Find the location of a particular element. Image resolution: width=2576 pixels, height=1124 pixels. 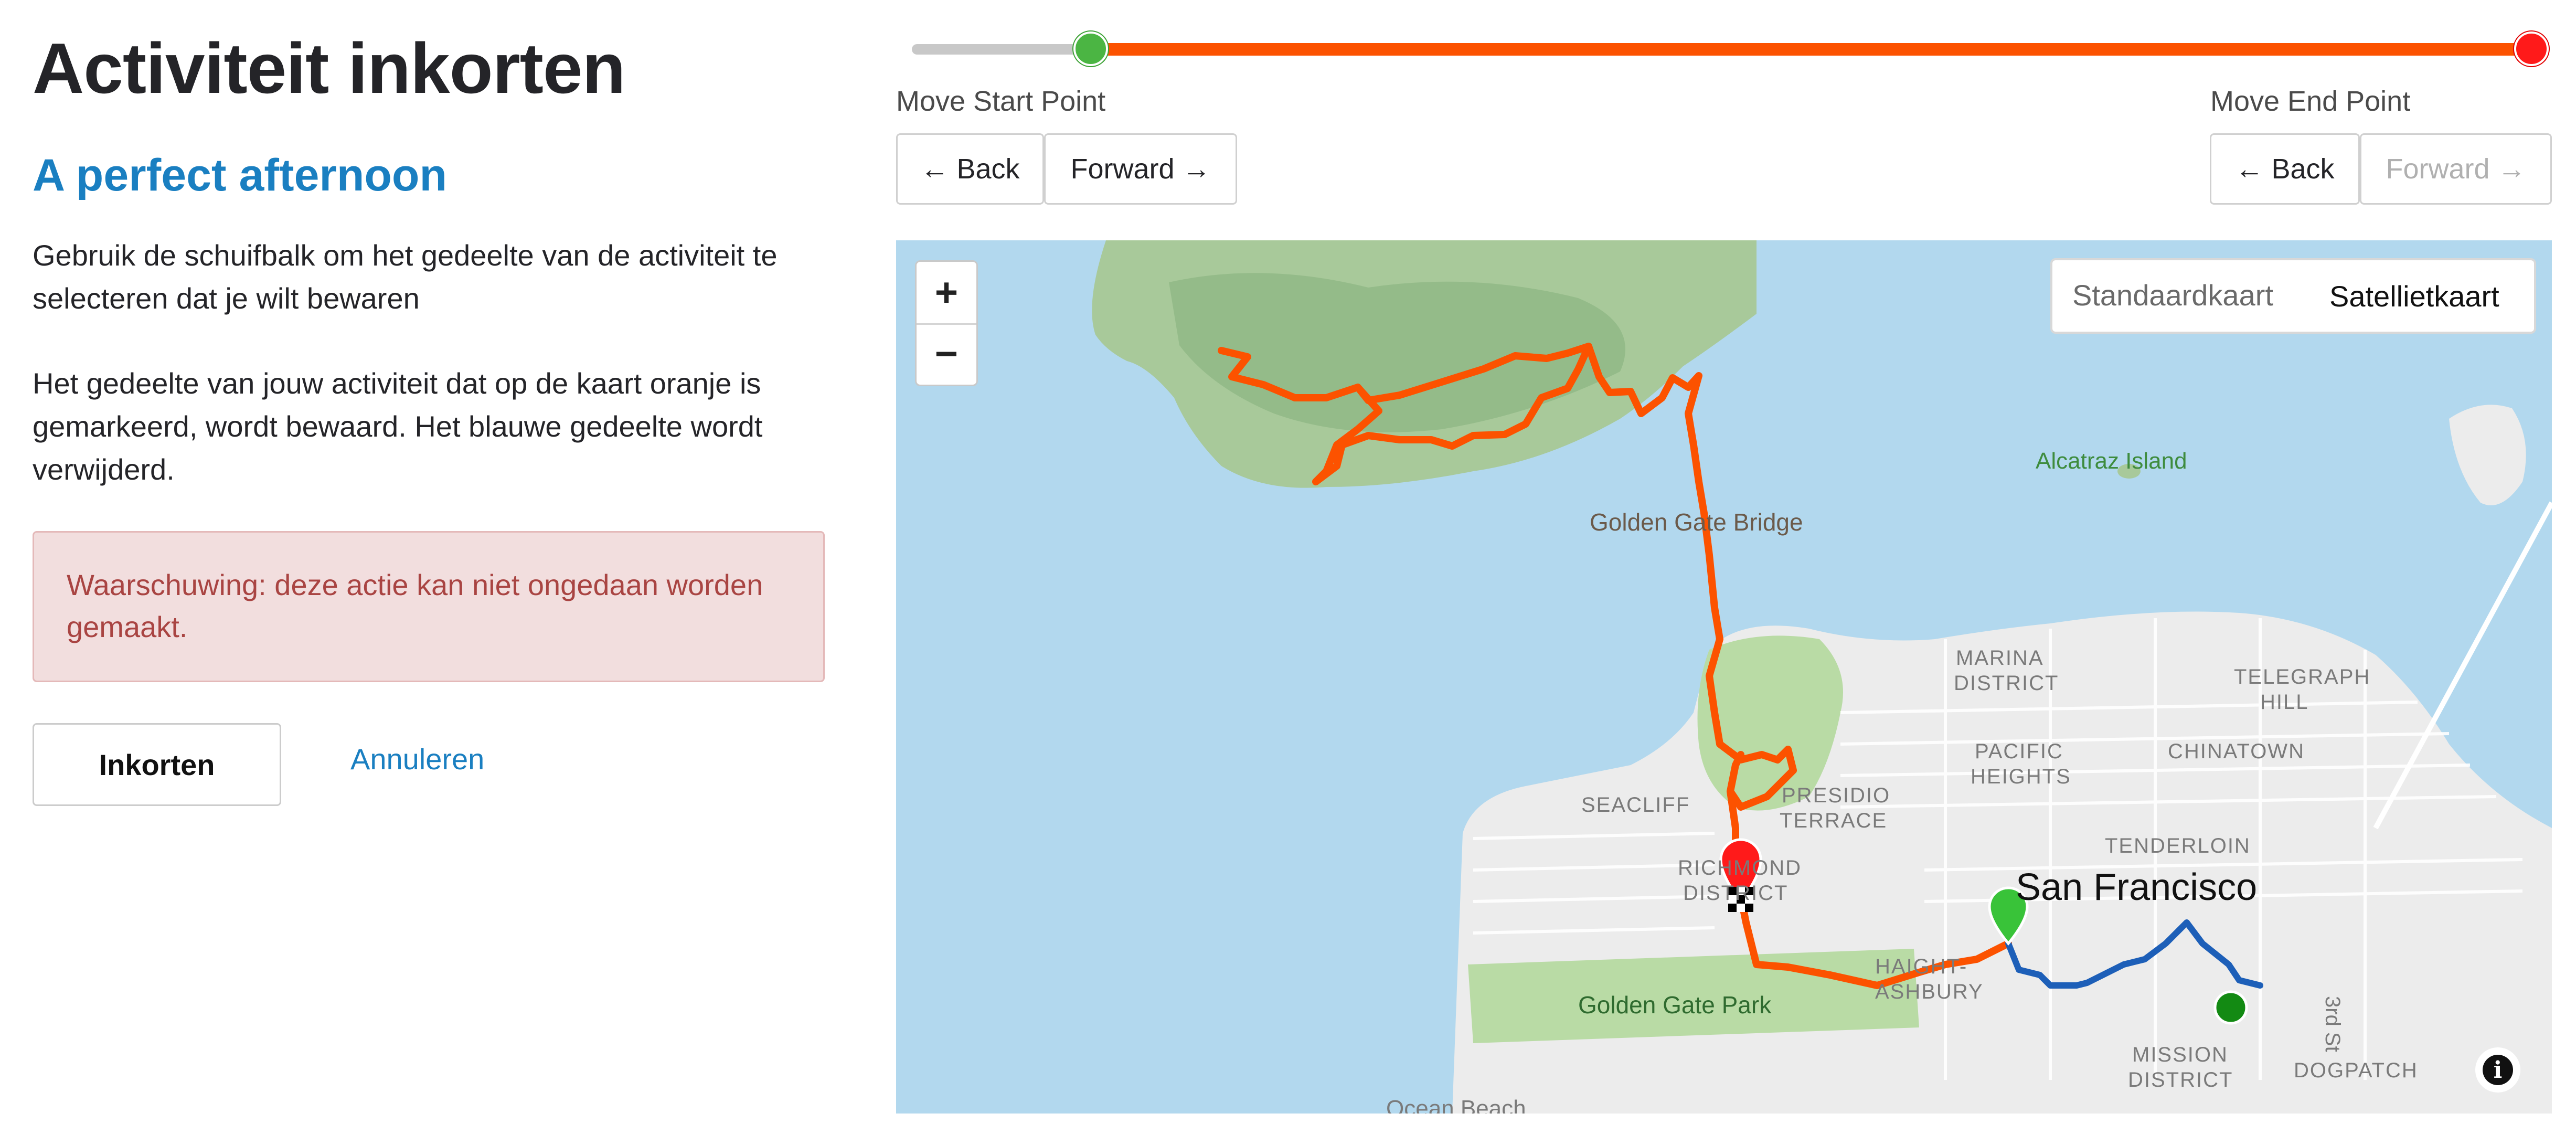

original-start-dot is located at coordinates (2230, 1008).